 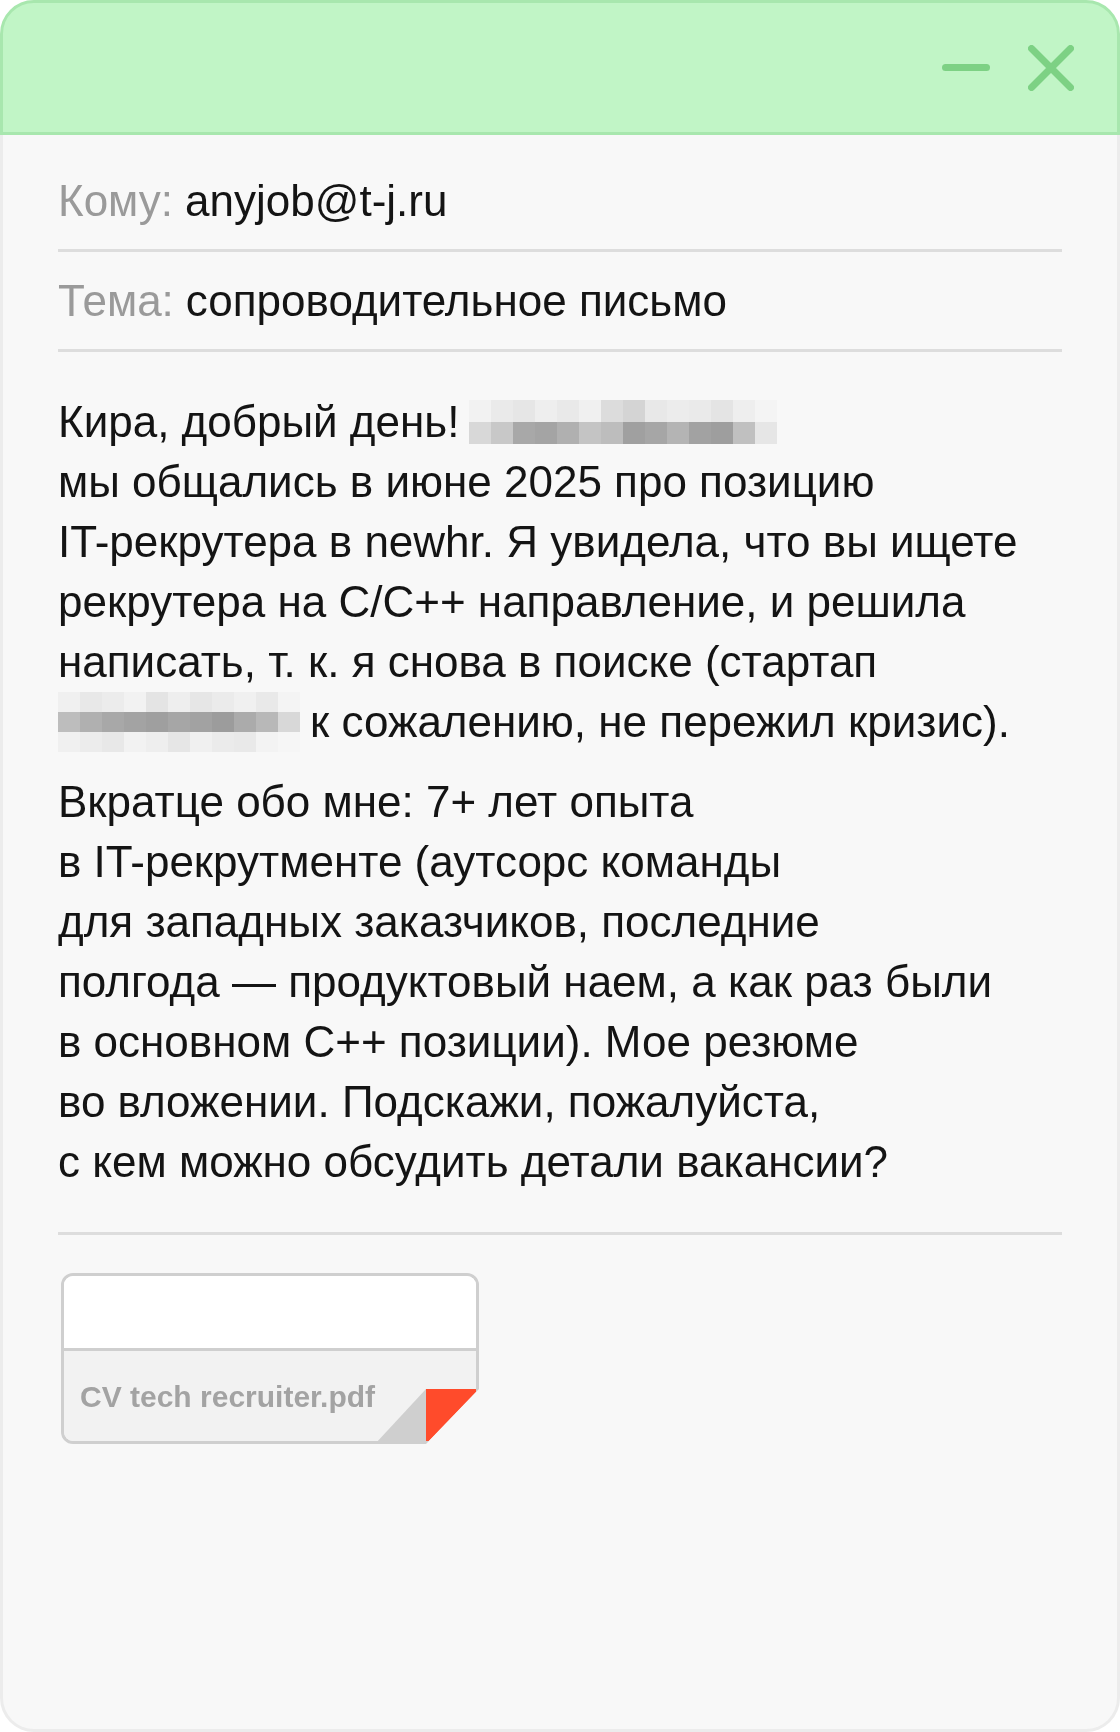 What do you see at coordinates (259, 422) in the screenshot?
I see `message-text: Кира, добрый день!` at bounding box center [259, 422].